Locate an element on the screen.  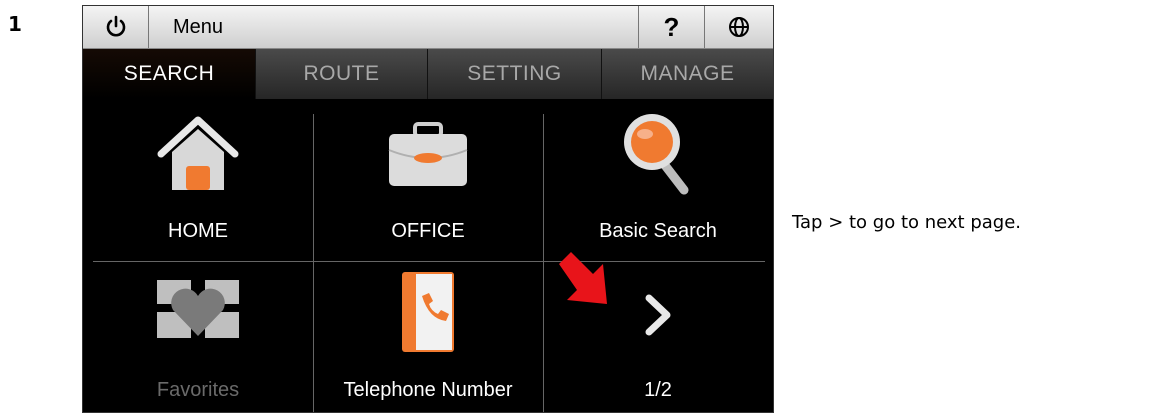
tab-label: ROUTE is located at coordinates (341, 73).